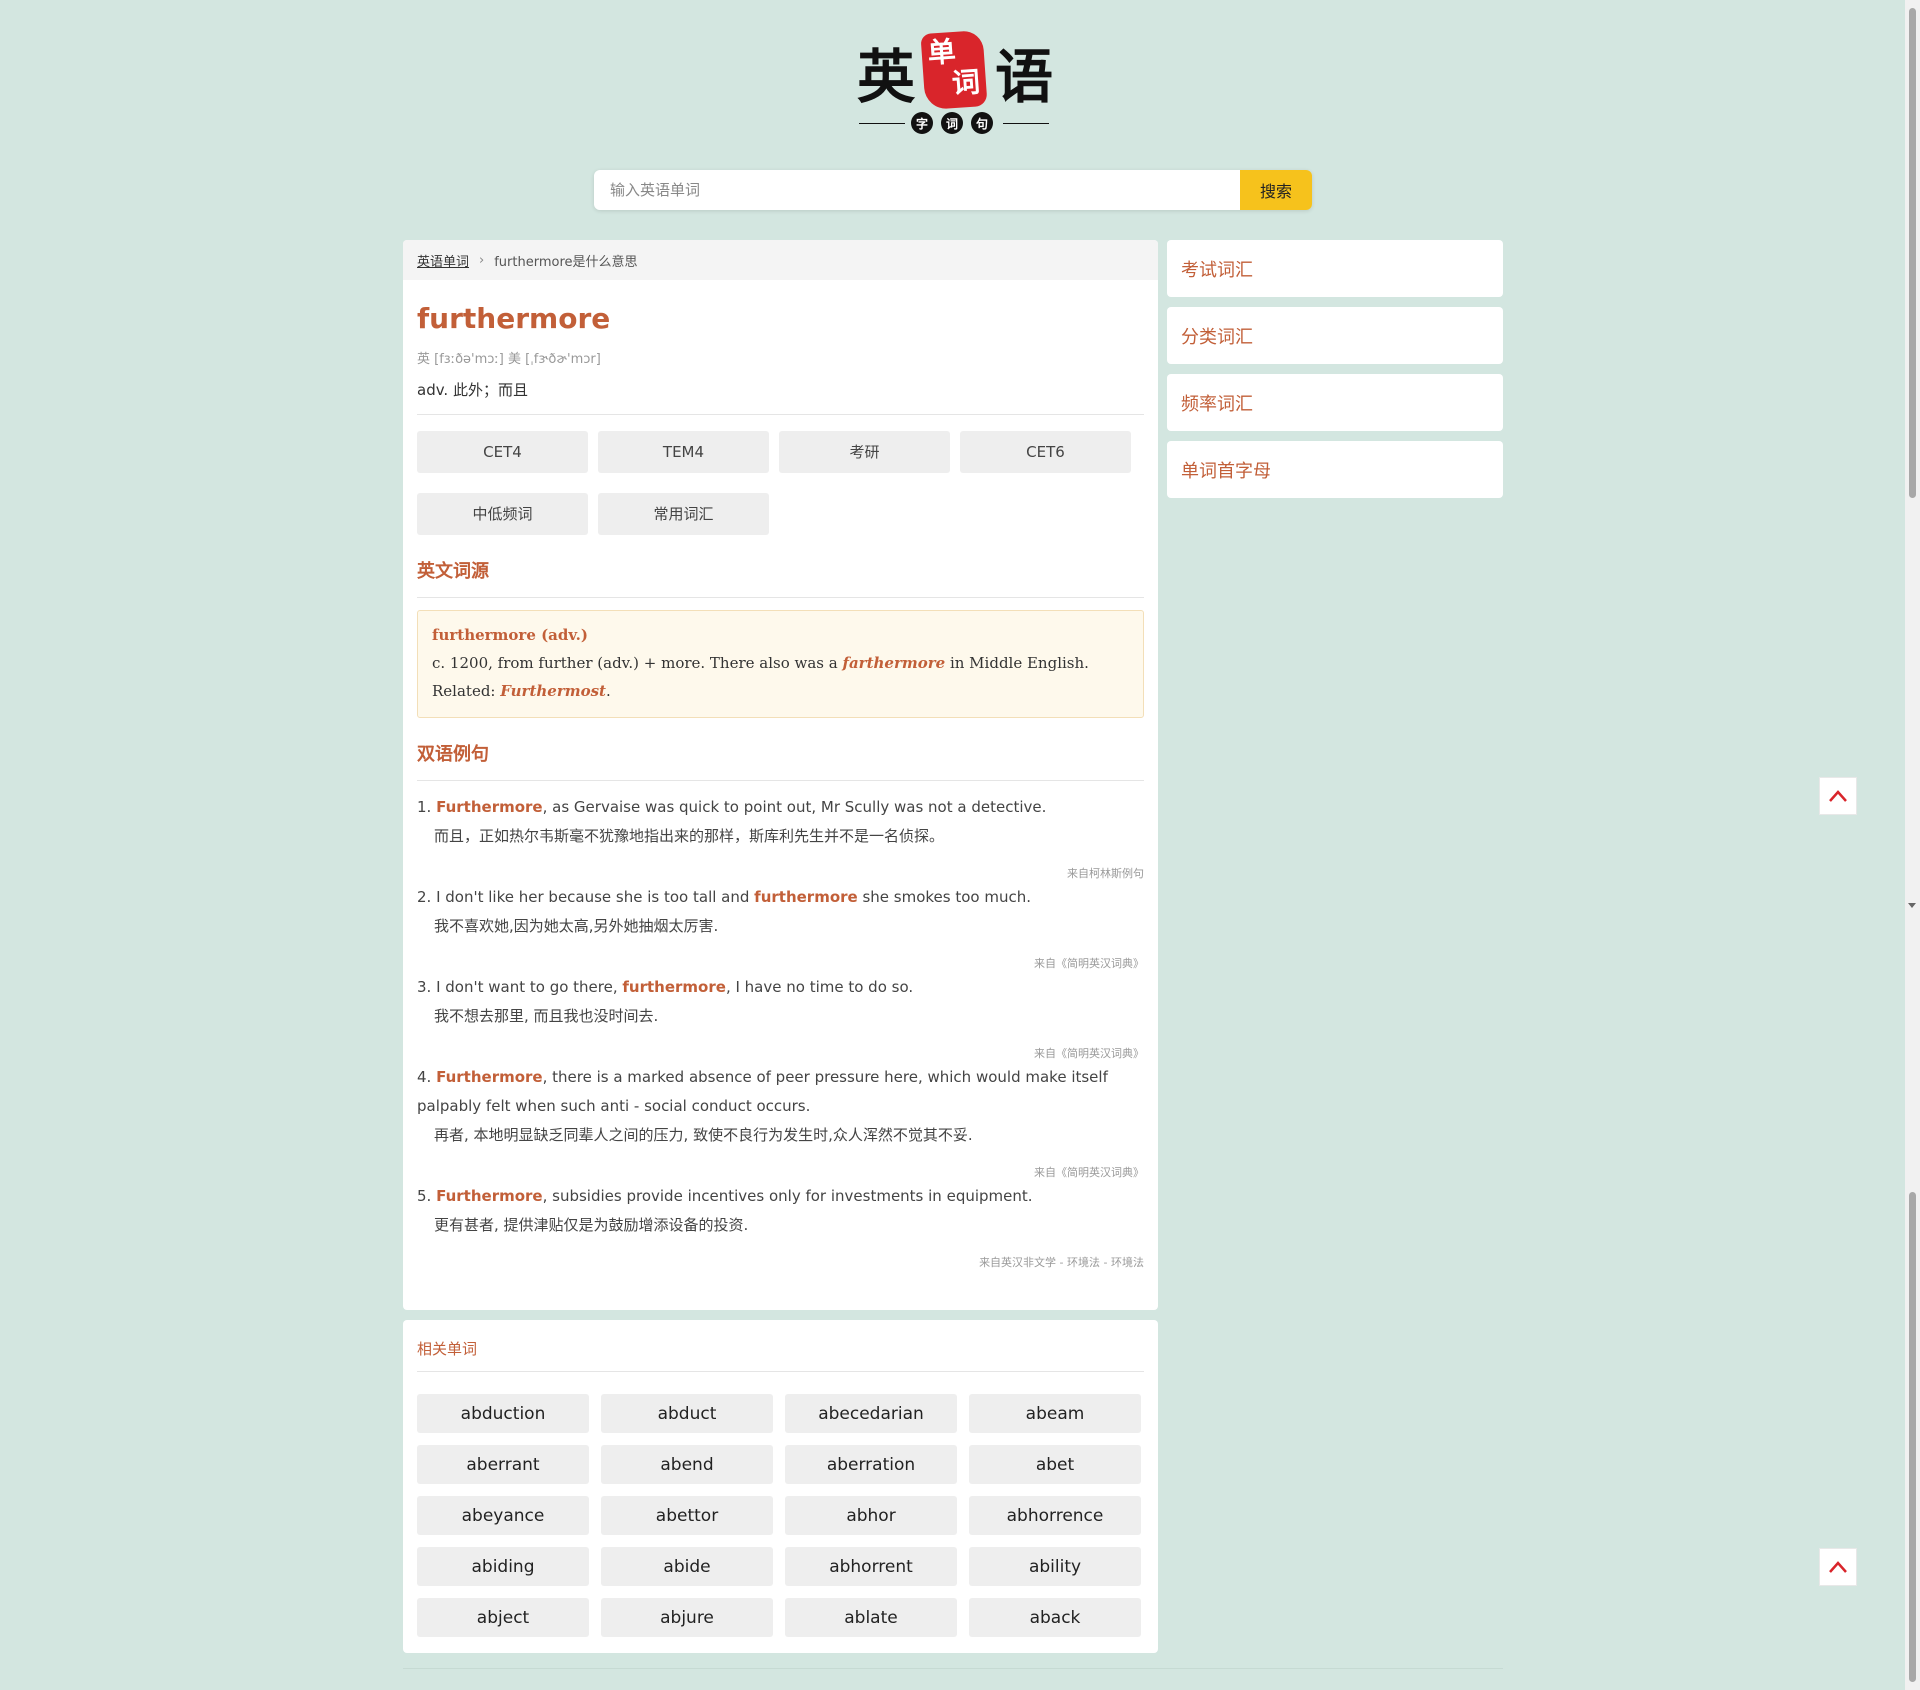 The width and height of the screenshot is (1920, 1690). Describe the element at coordinates (917, 190) in the screenshot. I see `search-input` at that location.